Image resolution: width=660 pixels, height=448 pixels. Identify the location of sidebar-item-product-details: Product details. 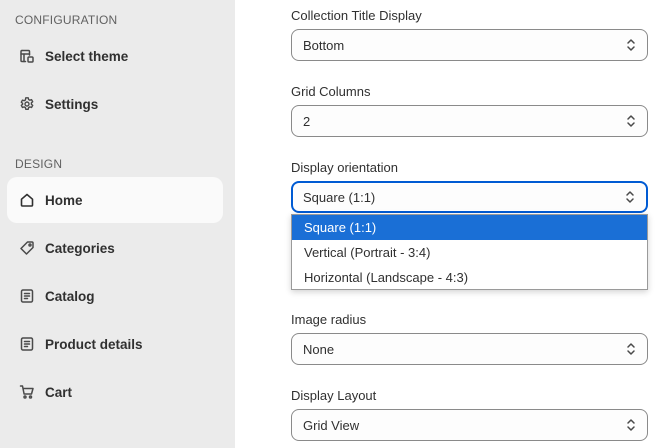
(115, 344).